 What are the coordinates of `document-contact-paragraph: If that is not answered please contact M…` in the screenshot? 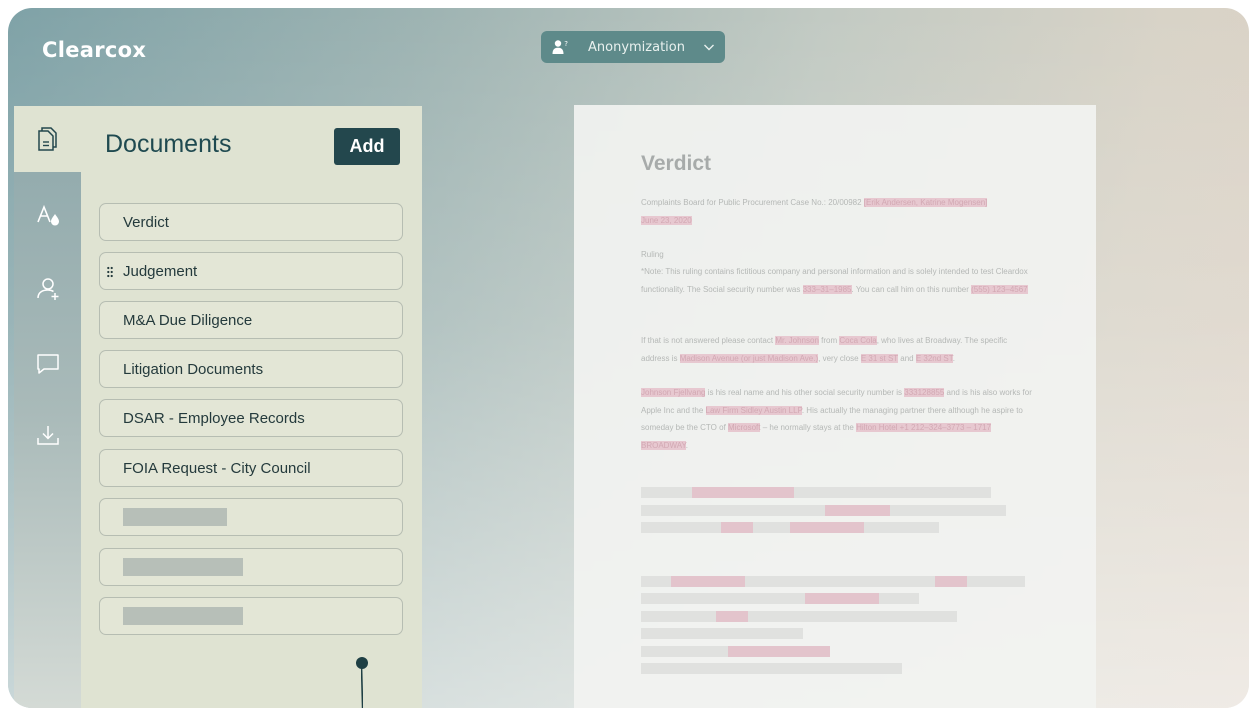 It's located at (838, 349).